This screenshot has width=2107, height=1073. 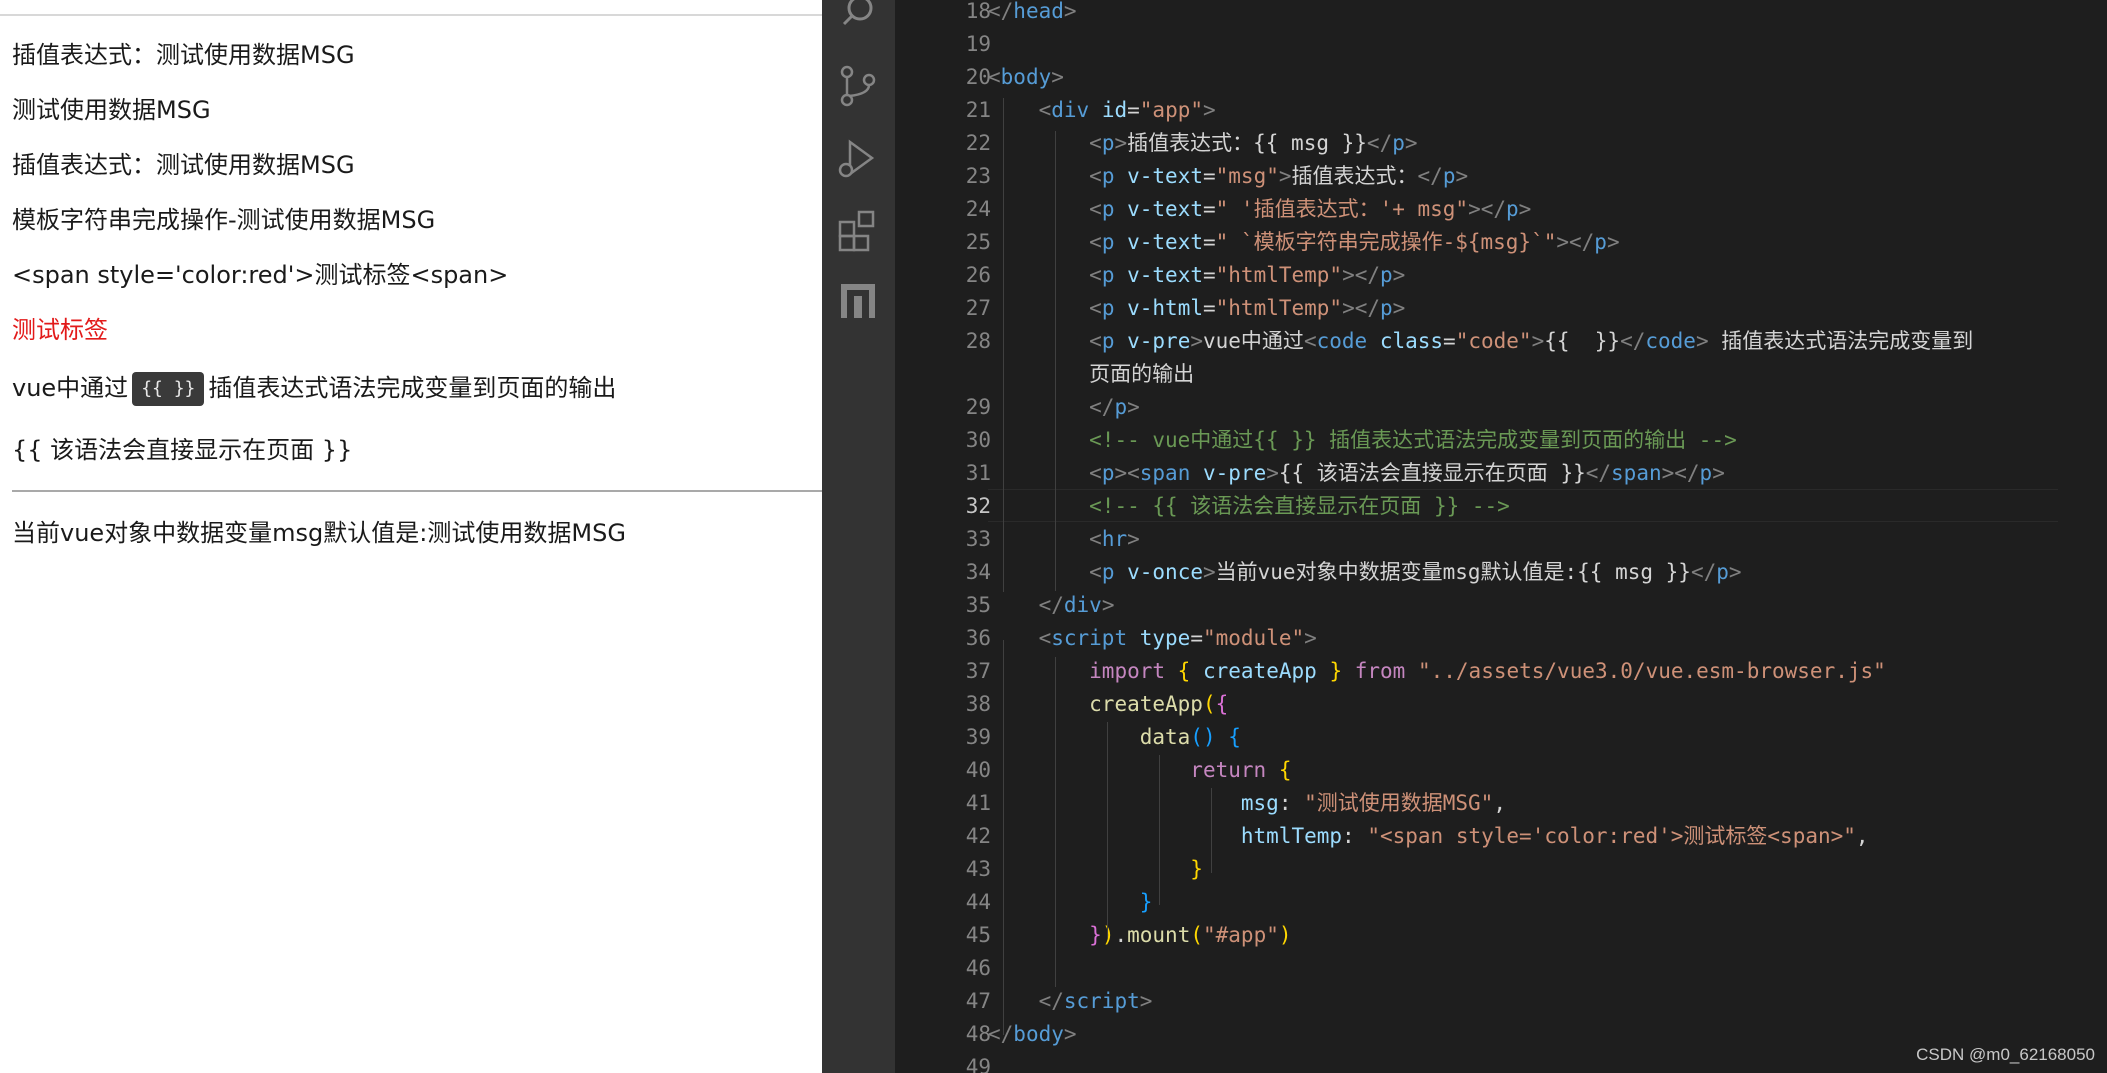 I want to click on line-number: 31, so click(x=978, y=473).